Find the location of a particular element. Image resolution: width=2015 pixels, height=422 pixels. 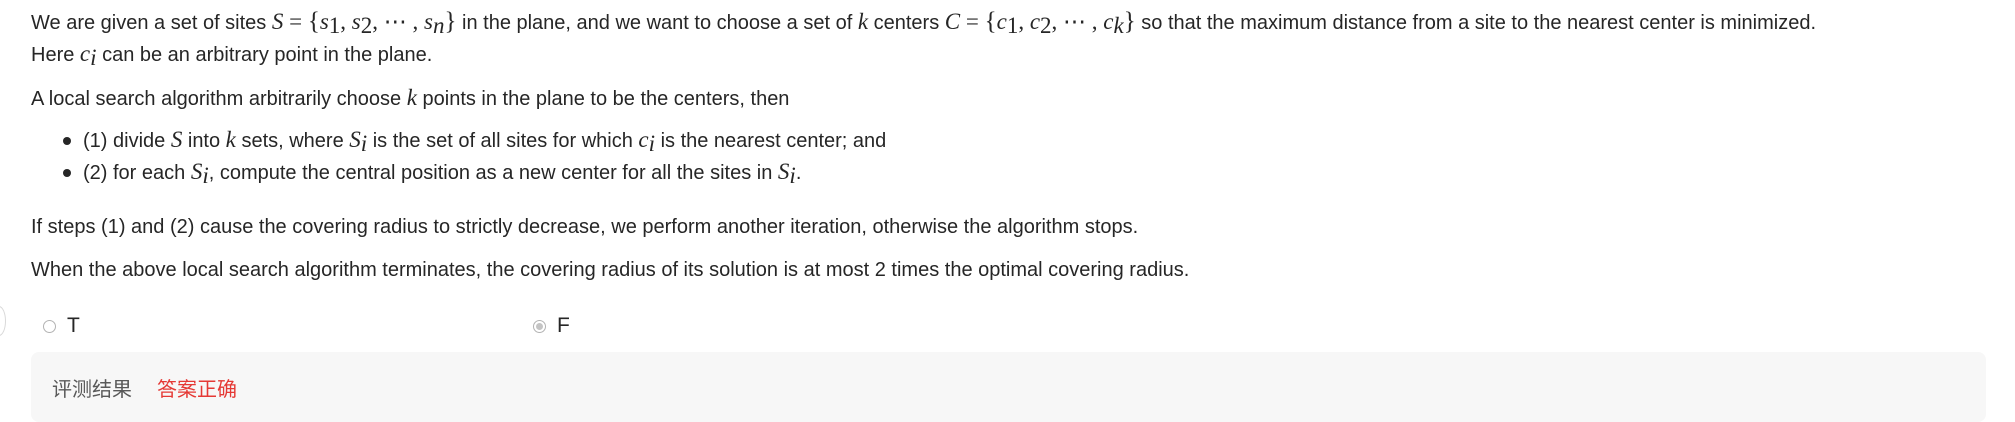

result-label: 评测结果 is located at coordinates (92, 389).